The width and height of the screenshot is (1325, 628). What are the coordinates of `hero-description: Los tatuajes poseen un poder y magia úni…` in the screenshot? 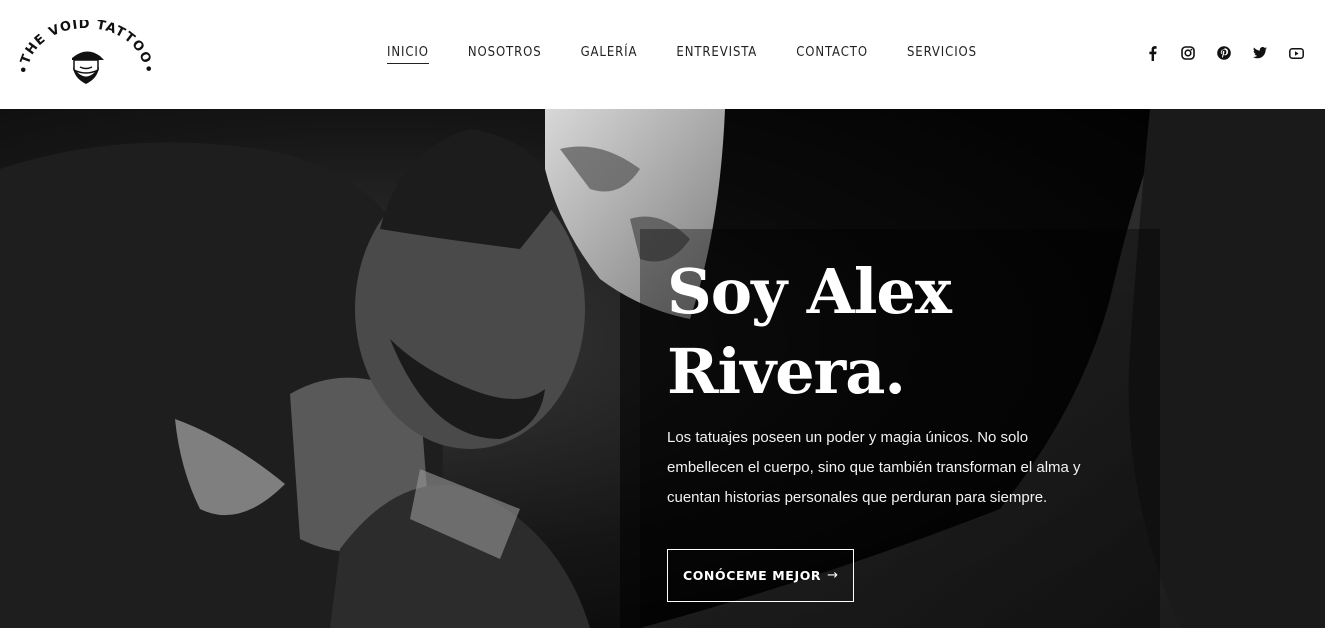 It's located at (902, 468).